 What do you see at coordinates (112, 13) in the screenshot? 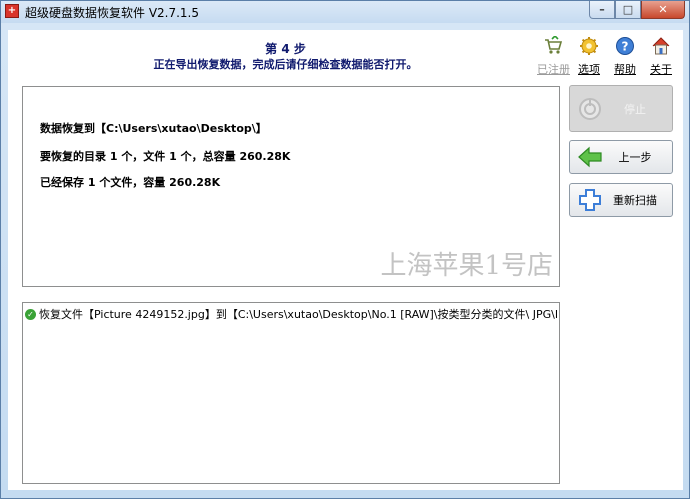
I see `window-title: 超级硬盘数据恢复软件 V2.7.1.5` at bounding box center [112, 13].